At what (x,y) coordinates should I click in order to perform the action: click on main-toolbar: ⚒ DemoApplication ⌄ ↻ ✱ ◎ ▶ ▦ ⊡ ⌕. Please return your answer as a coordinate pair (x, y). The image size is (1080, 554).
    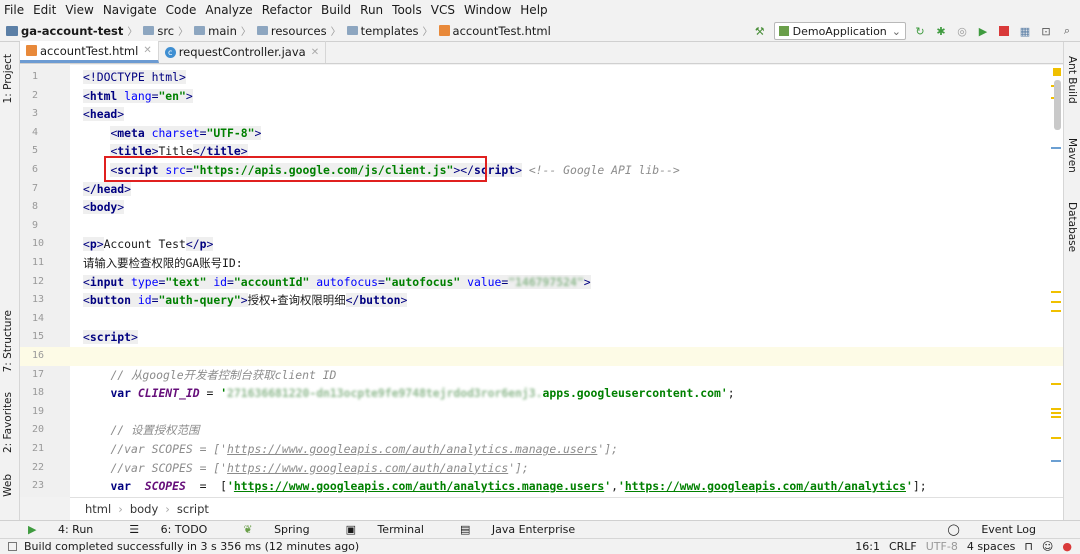
    Looking at the image, I should click on (913, 31).